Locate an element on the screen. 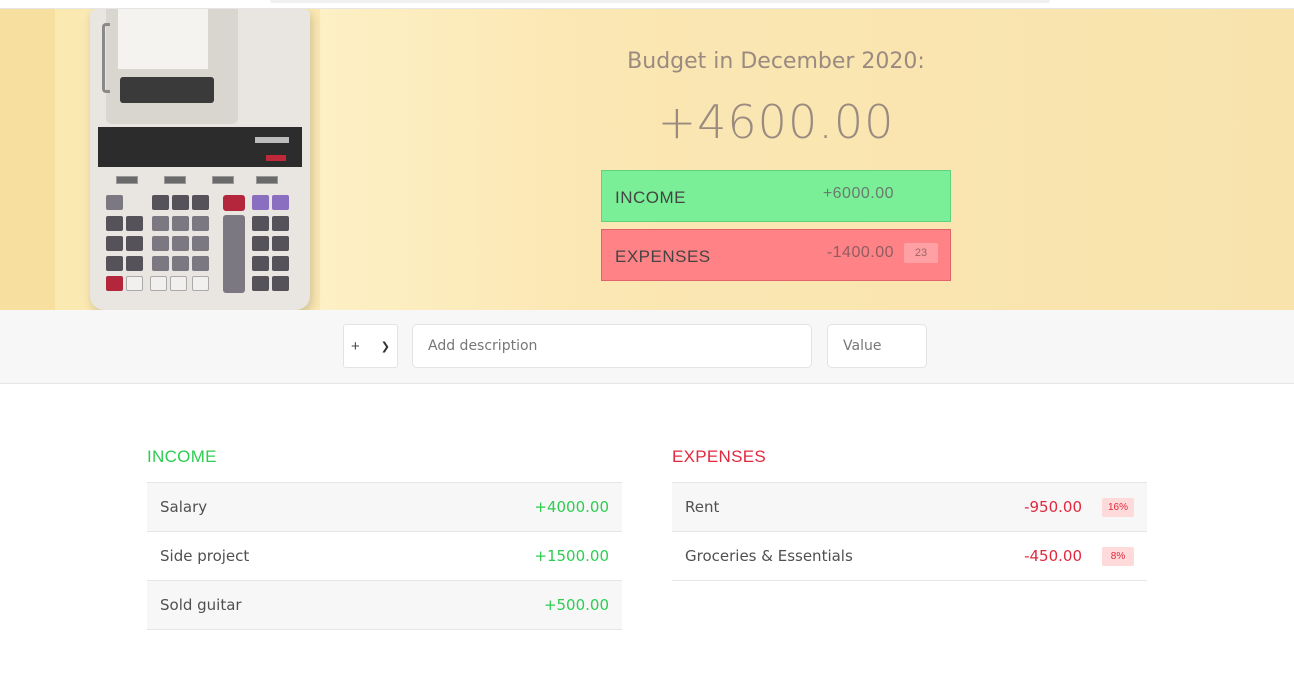 This screenshot has height=678, width=1294. expenses-title: EXPENSES is located at coordinates (909, 461).